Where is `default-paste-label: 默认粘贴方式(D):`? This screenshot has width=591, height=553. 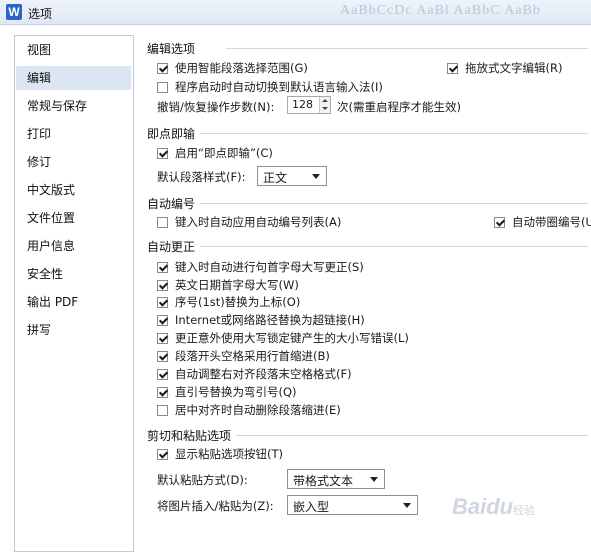 default-paste-label: 默认粘贴方式(D): is located at coordinates (202, 480).